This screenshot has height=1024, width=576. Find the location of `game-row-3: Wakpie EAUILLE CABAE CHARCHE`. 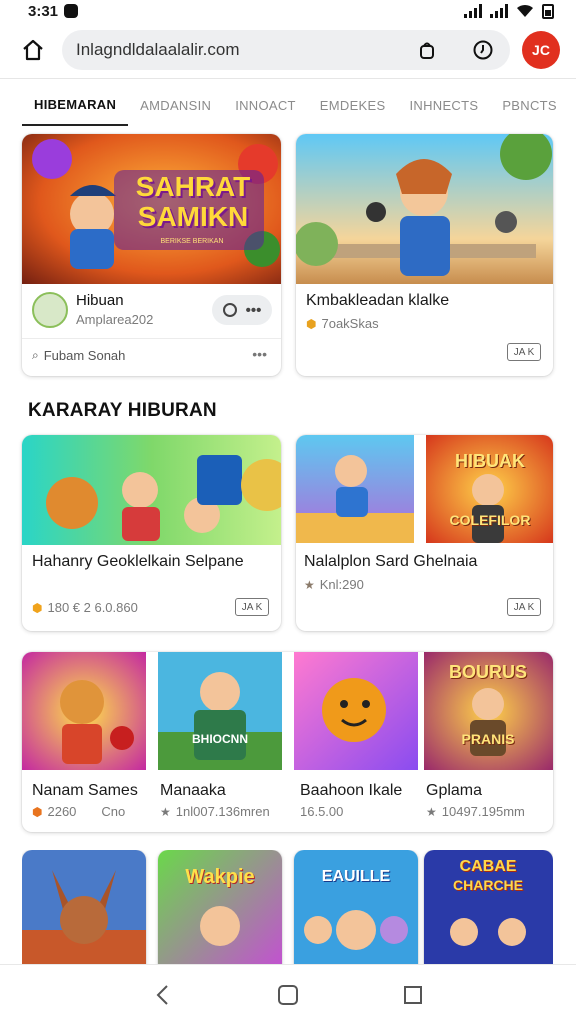

game-row-3: Wakpie EAUILLE CABAE CHARCHE is located at coordinates (287, 907).